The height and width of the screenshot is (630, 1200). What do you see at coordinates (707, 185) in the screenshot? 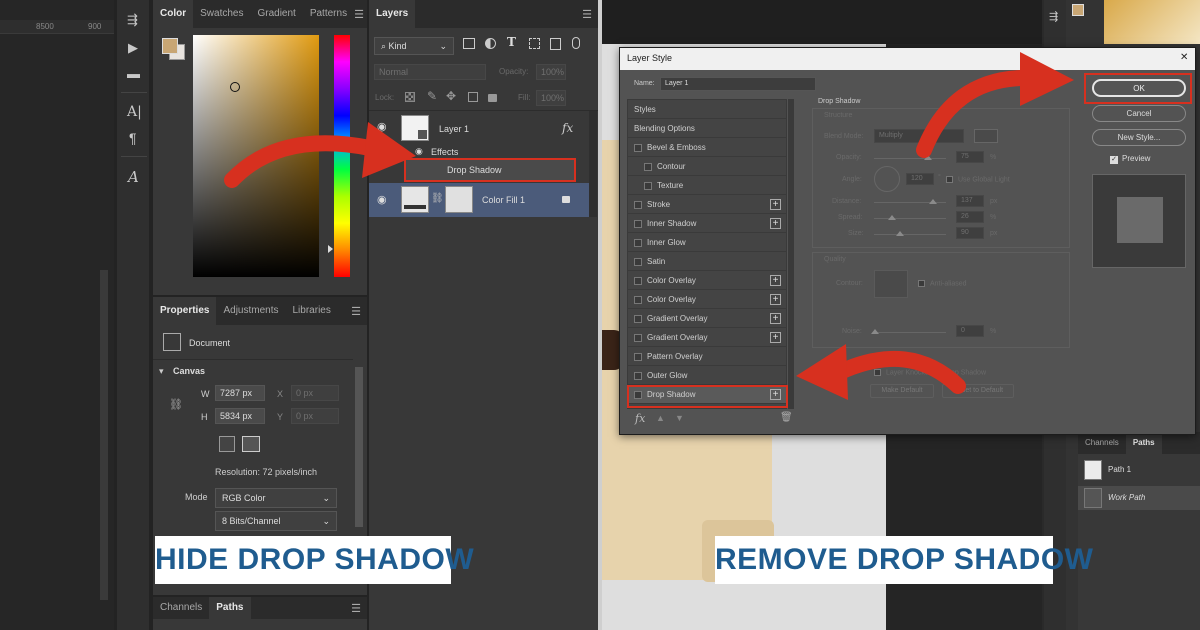
I see `style-item: Texture` at bounding box center [707, 185].